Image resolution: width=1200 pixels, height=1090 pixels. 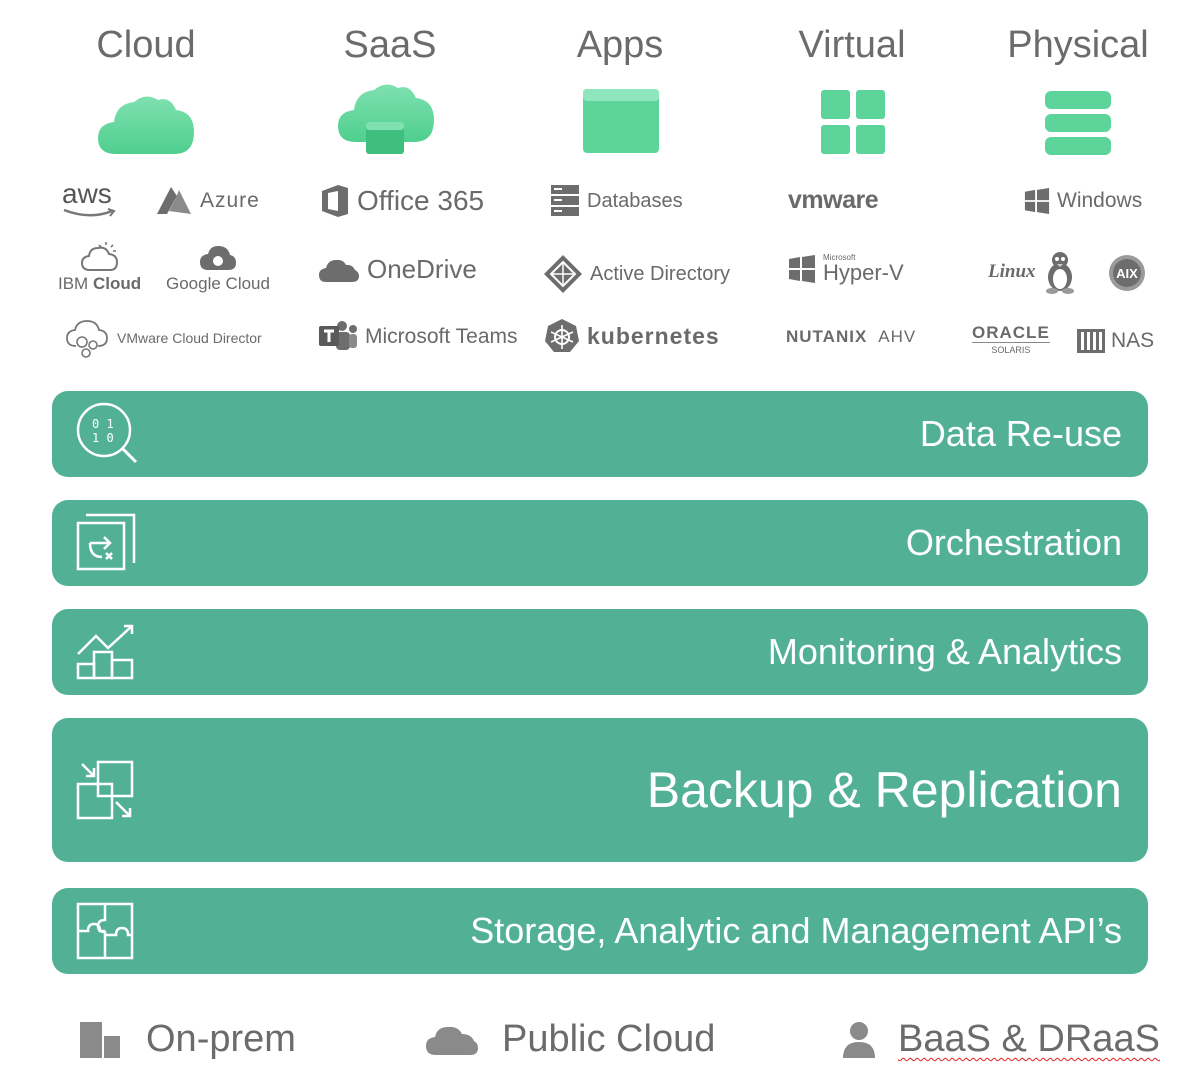 What do you see at coordinates (105, 652) in the screenshot?
I see `analytics-icon` at bounding box center [105, 652].